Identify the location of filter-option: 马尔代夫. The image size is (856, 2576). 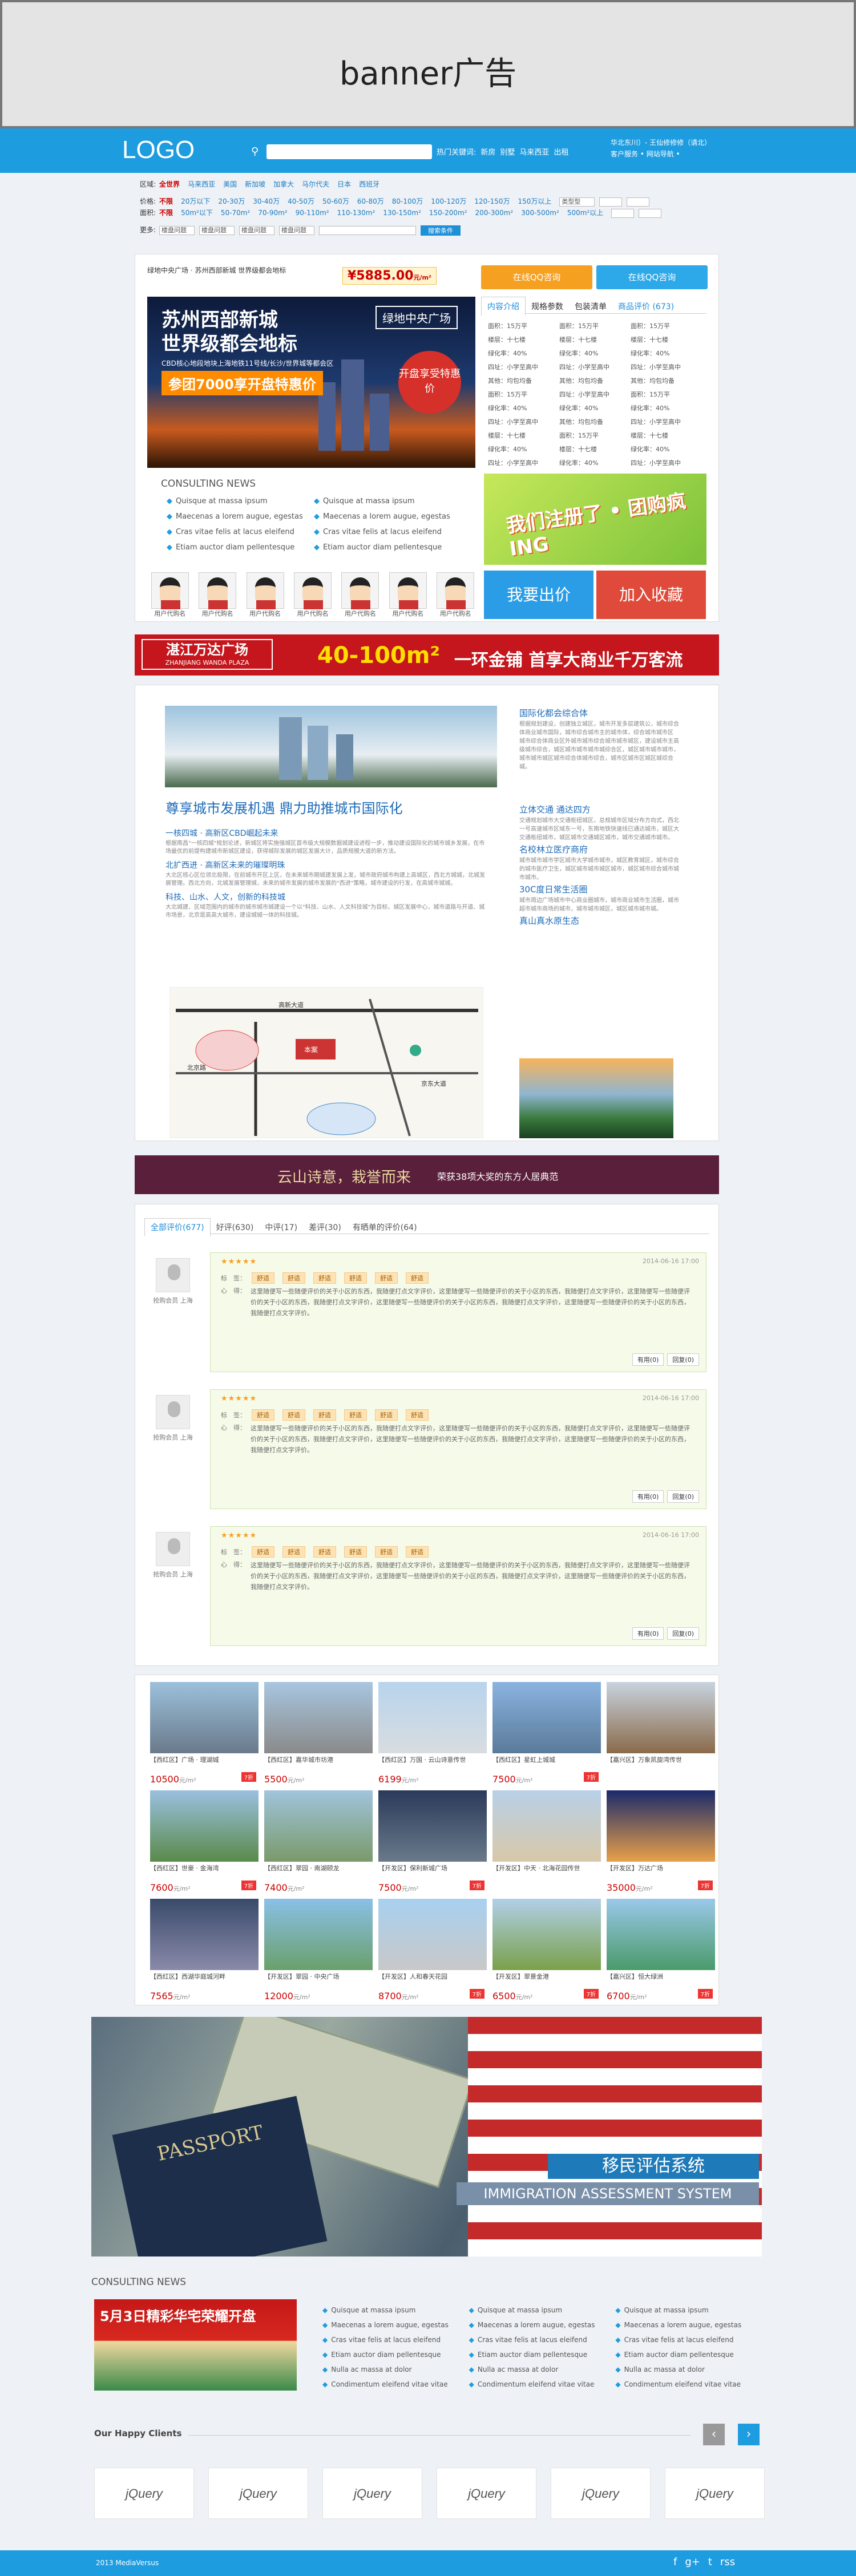
(315, 184).